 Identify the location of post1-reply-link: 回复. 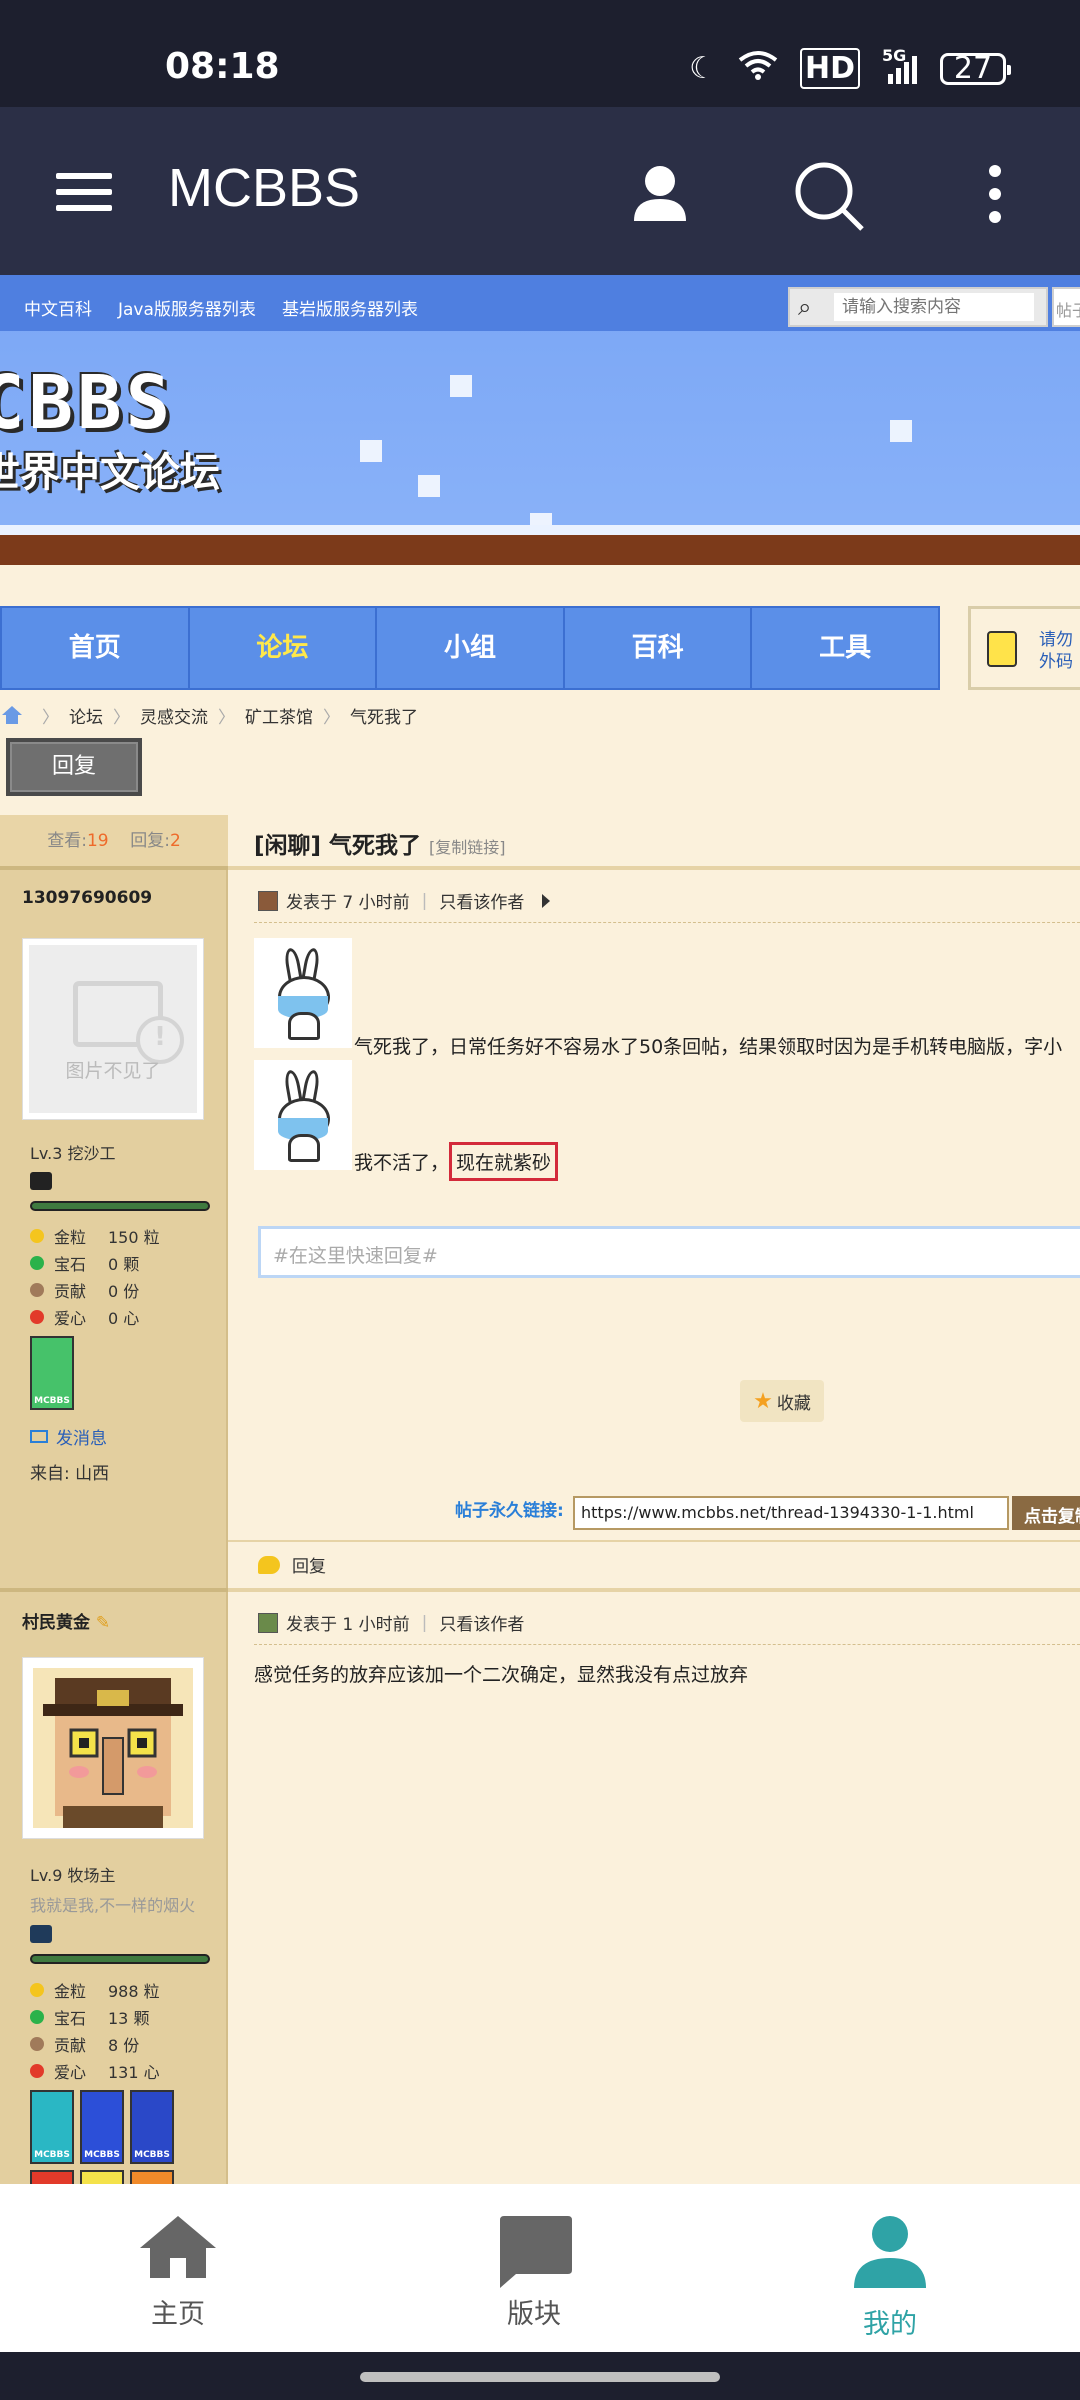
(292, 1564).